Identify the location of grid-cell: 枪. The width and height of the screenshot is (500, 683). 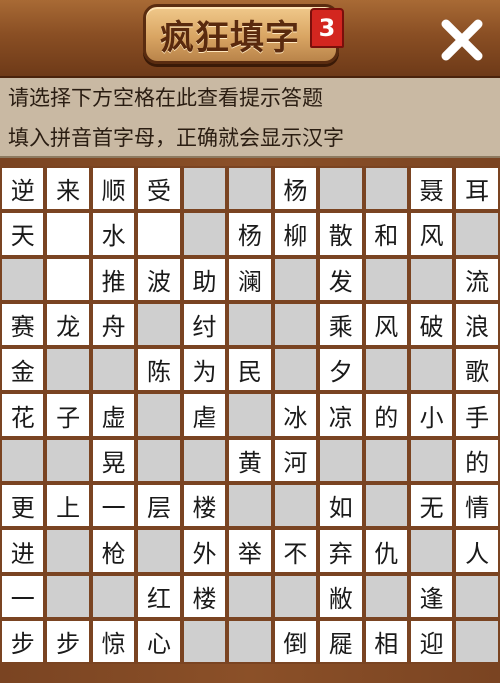
(113, 551).